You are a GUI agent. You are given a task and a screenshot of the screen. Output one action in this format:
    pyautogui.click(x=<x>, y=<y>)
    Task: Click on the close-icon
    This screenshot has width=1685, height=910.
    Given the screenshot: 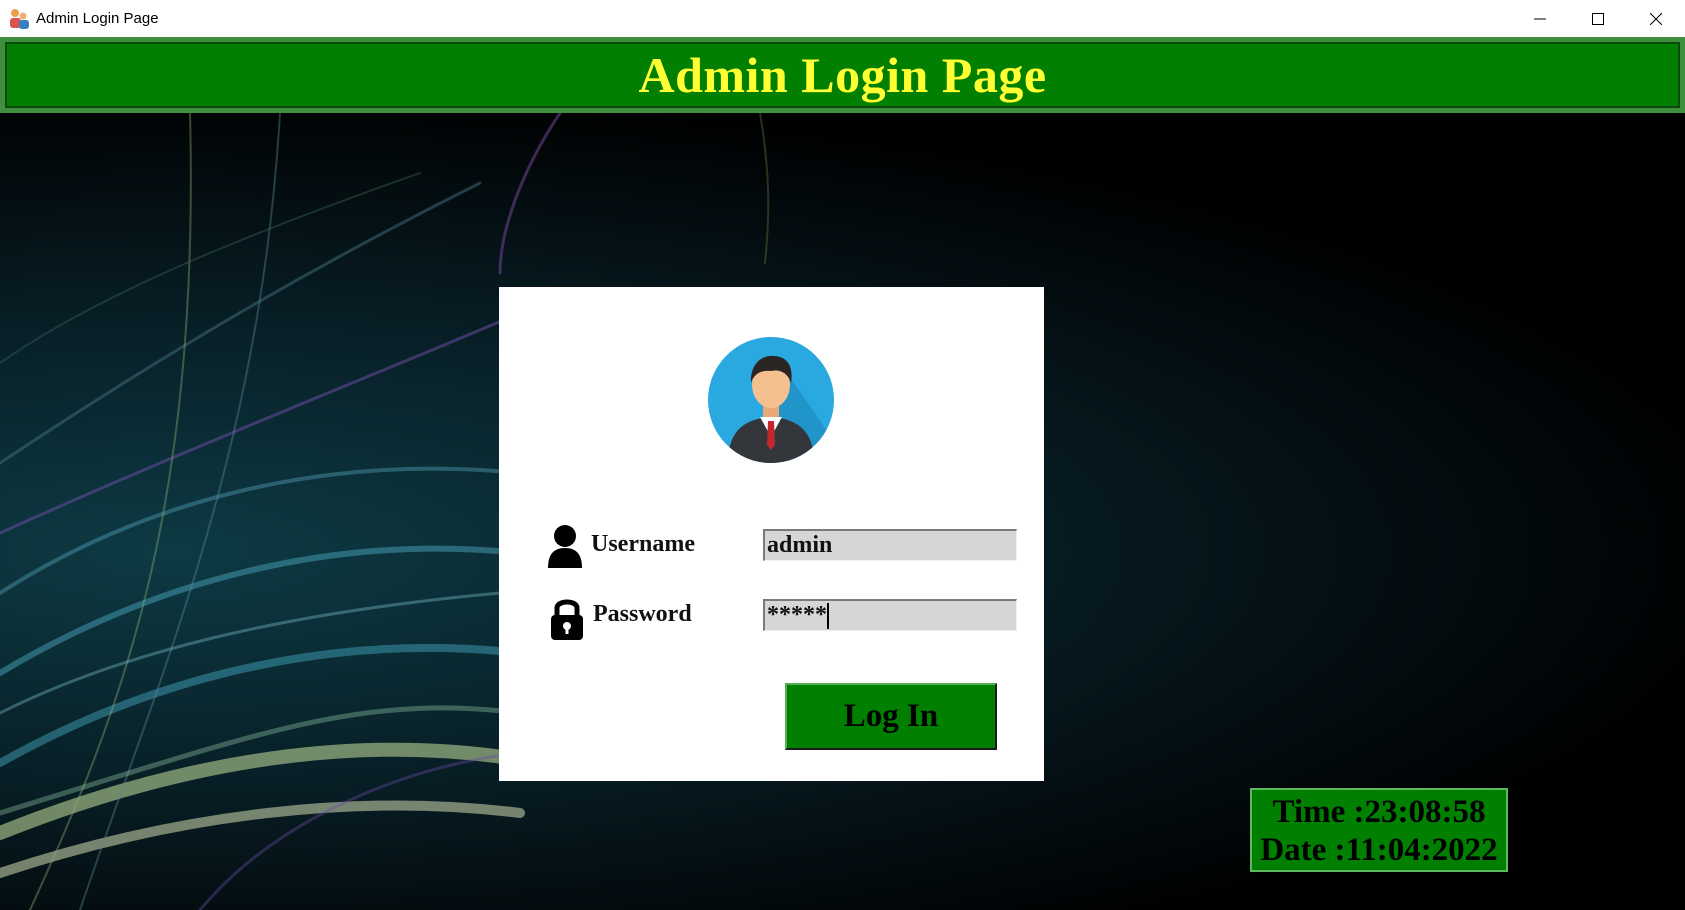 What is the action you would take?
    pyautogui.click(x=1656, y=18)
    